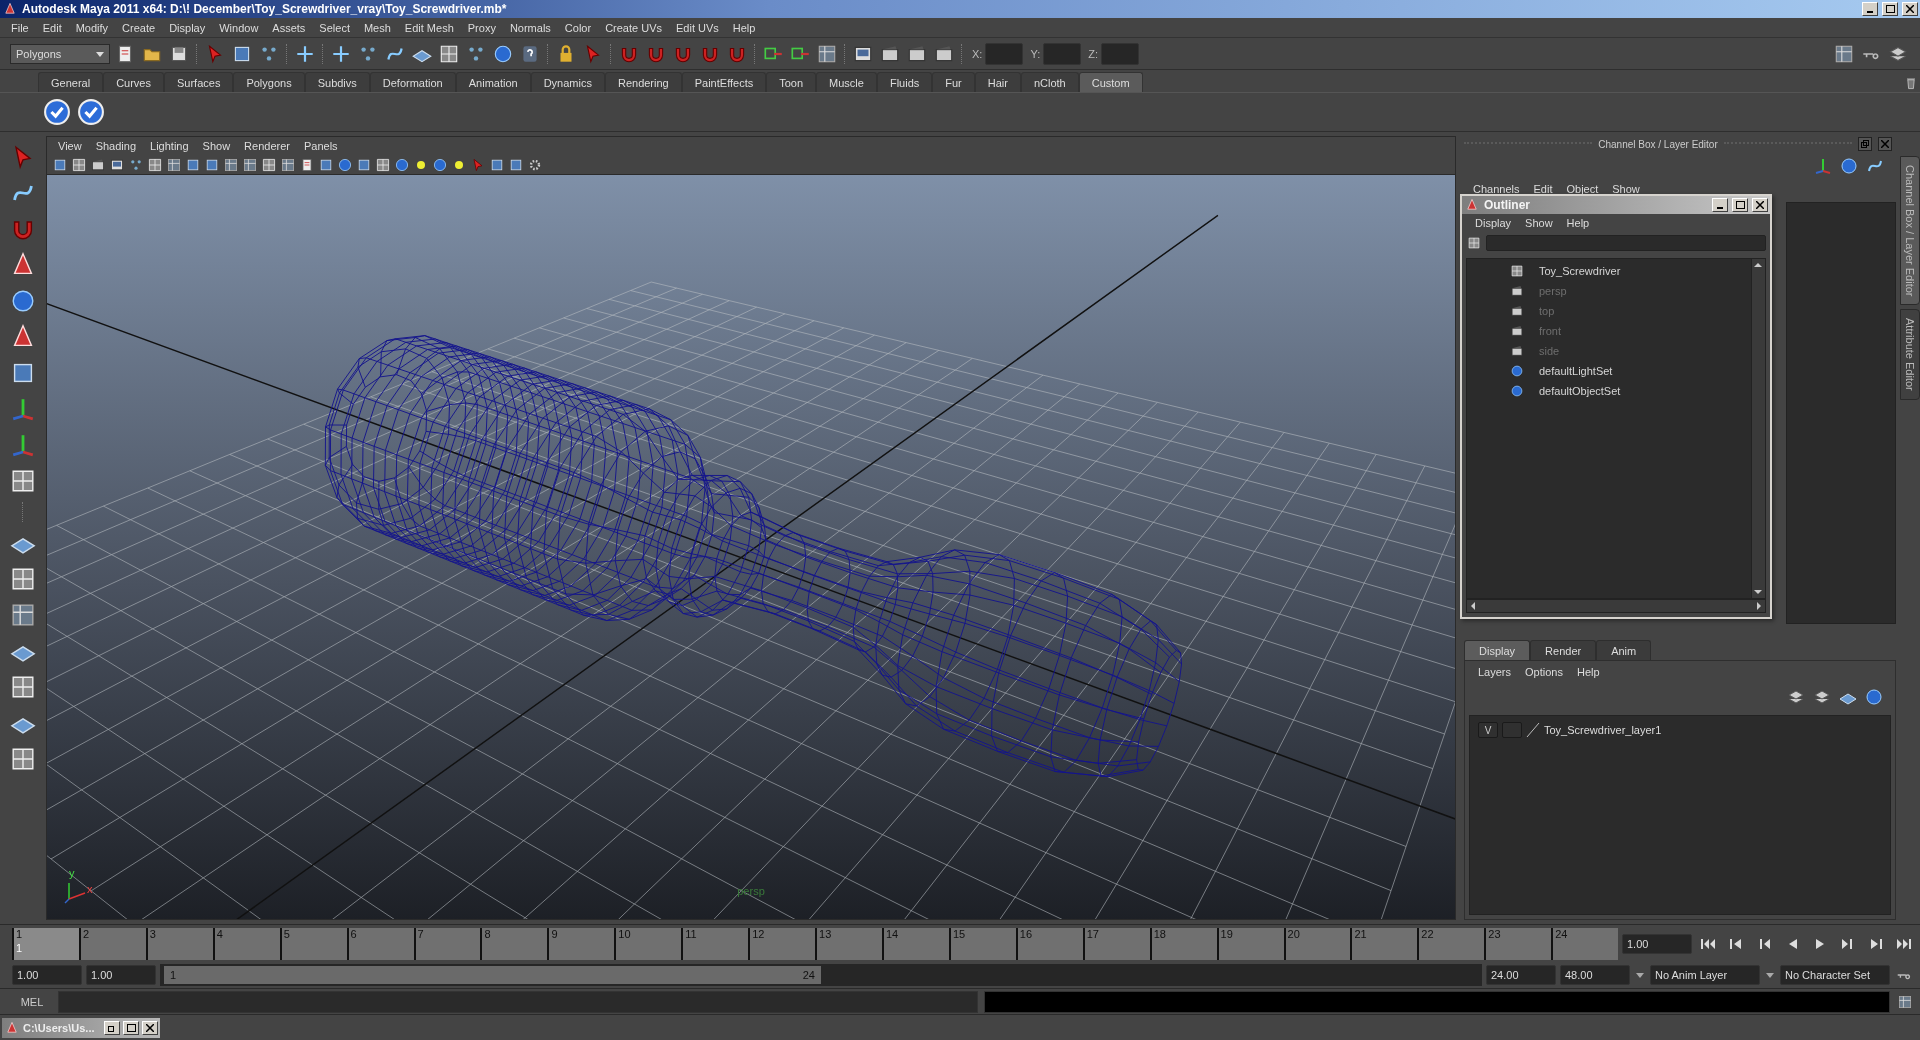 The width and height of the screenshot is (1920, 1040). I want to click on shelf-tab: Curves, so click(133, 82).